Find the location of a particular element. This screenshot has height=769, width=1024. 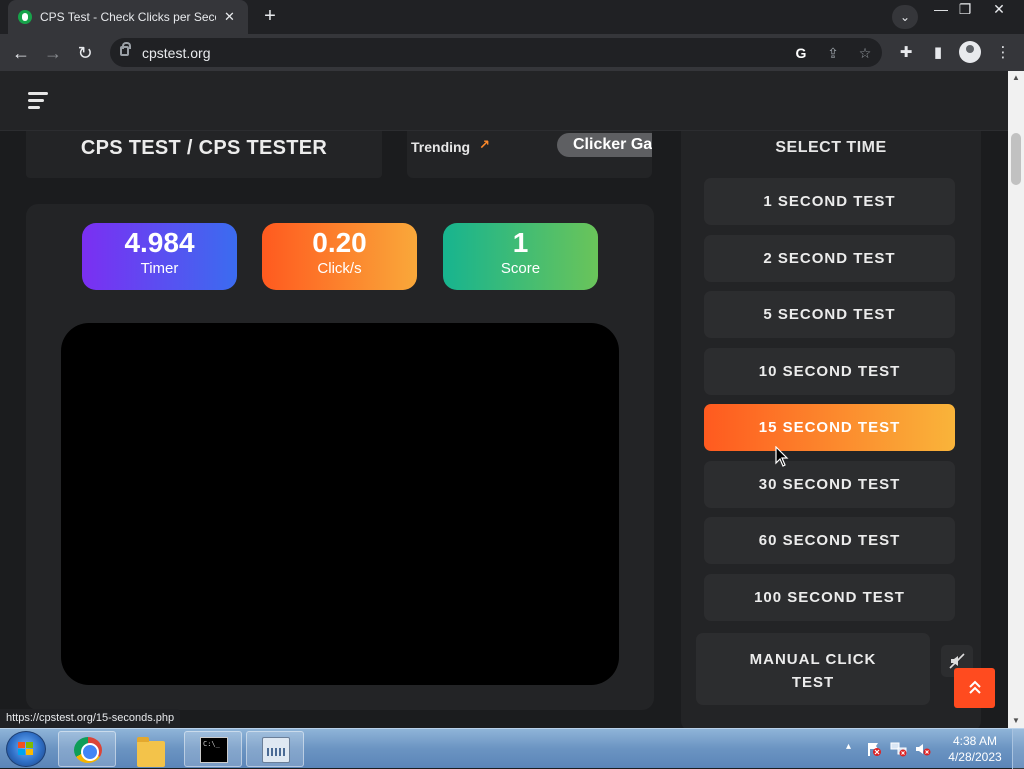

test-30-second-button: 30 SECOND TEST is located at coordinates (829, 484).